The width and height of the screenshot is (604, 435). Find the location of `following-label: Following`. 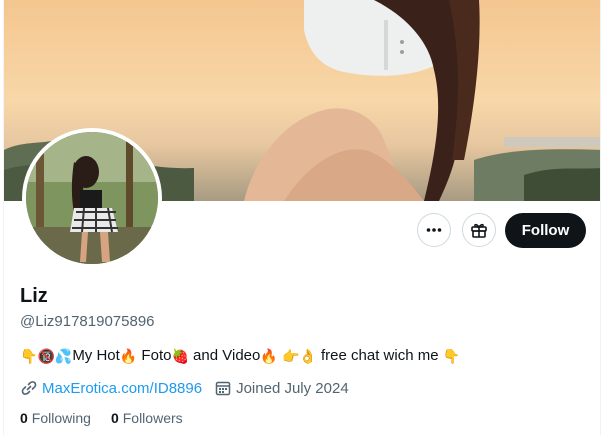

following-label: Following is located at coordinates (61, 418).